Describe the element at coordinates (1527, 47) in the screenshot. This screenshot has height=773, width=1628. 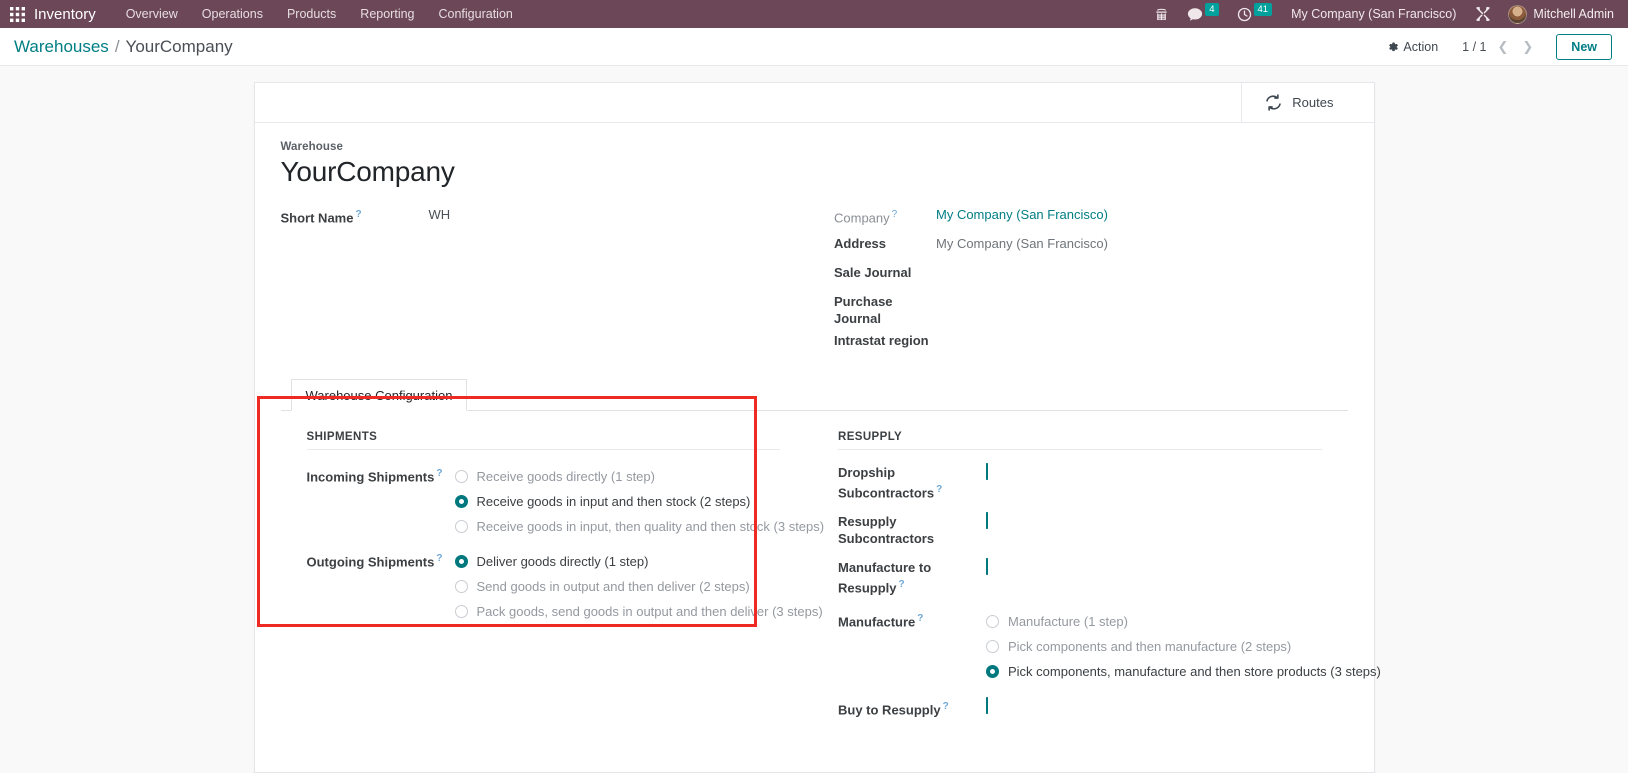
I see `chevron-right-icon: ❯` at that location.